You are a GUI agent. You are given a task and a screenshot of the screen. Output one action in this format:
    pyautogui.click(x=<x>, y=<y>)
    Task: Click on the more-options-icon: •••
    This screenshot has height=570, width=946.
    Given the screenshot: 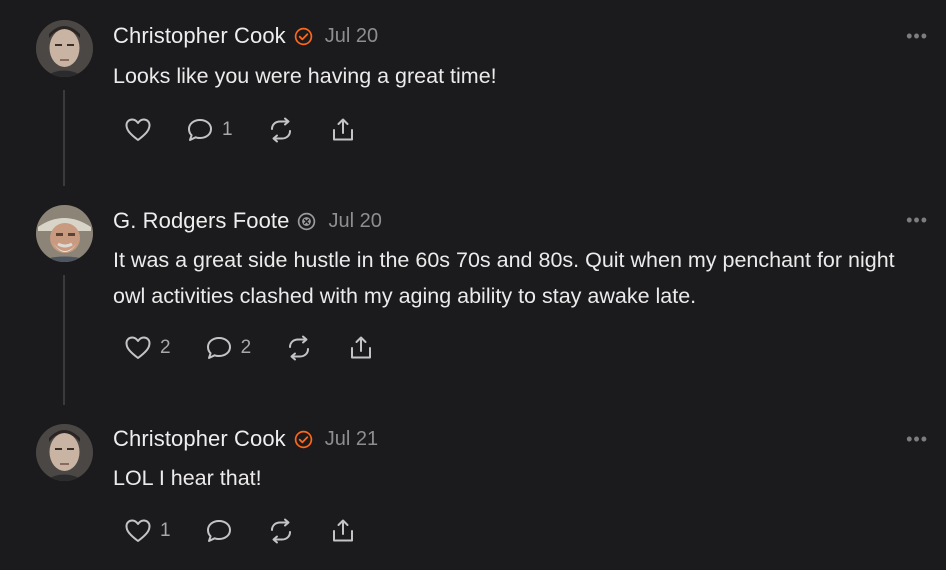 What is the action you would take?
    pyautogui.click(x=917, y=439)
    